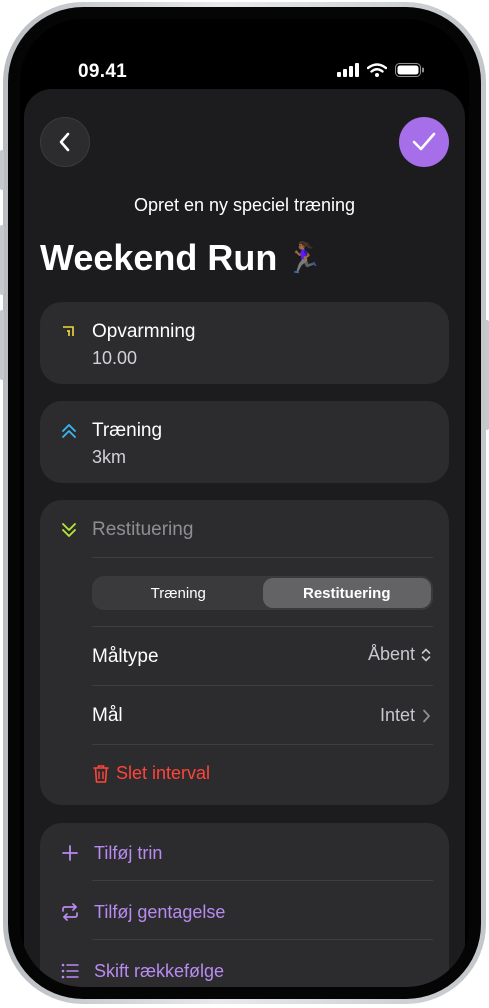 The width and height of the screenshot is (489, 1008). I want to click on done-button, so click(424, 142).